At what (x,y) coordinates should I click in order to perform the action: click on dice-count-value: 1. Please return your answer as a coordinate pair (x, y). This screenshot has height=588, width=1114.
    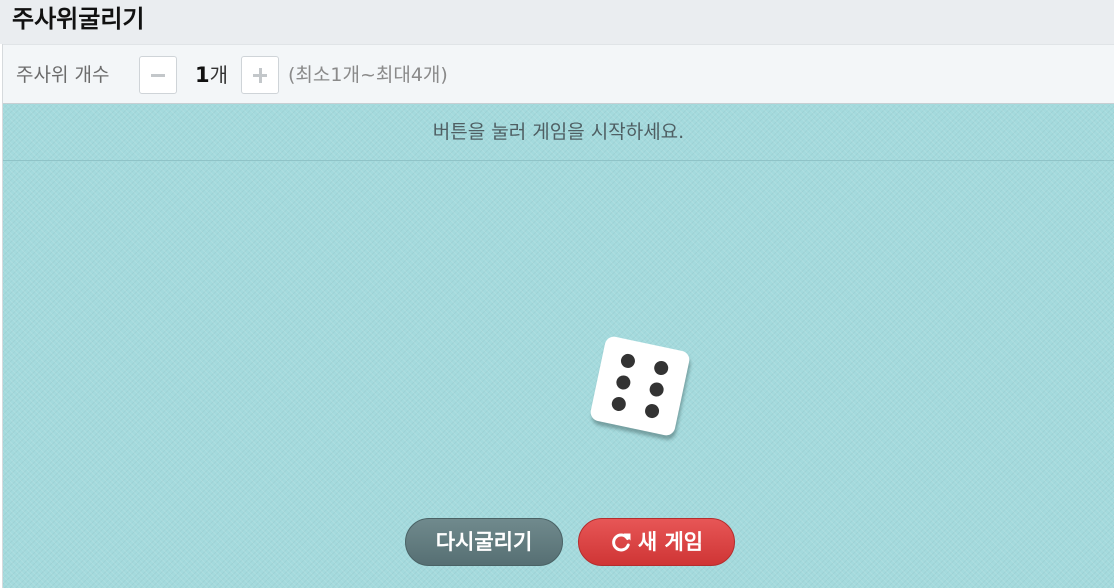
    Looking at the image, I should click on (202, 75).